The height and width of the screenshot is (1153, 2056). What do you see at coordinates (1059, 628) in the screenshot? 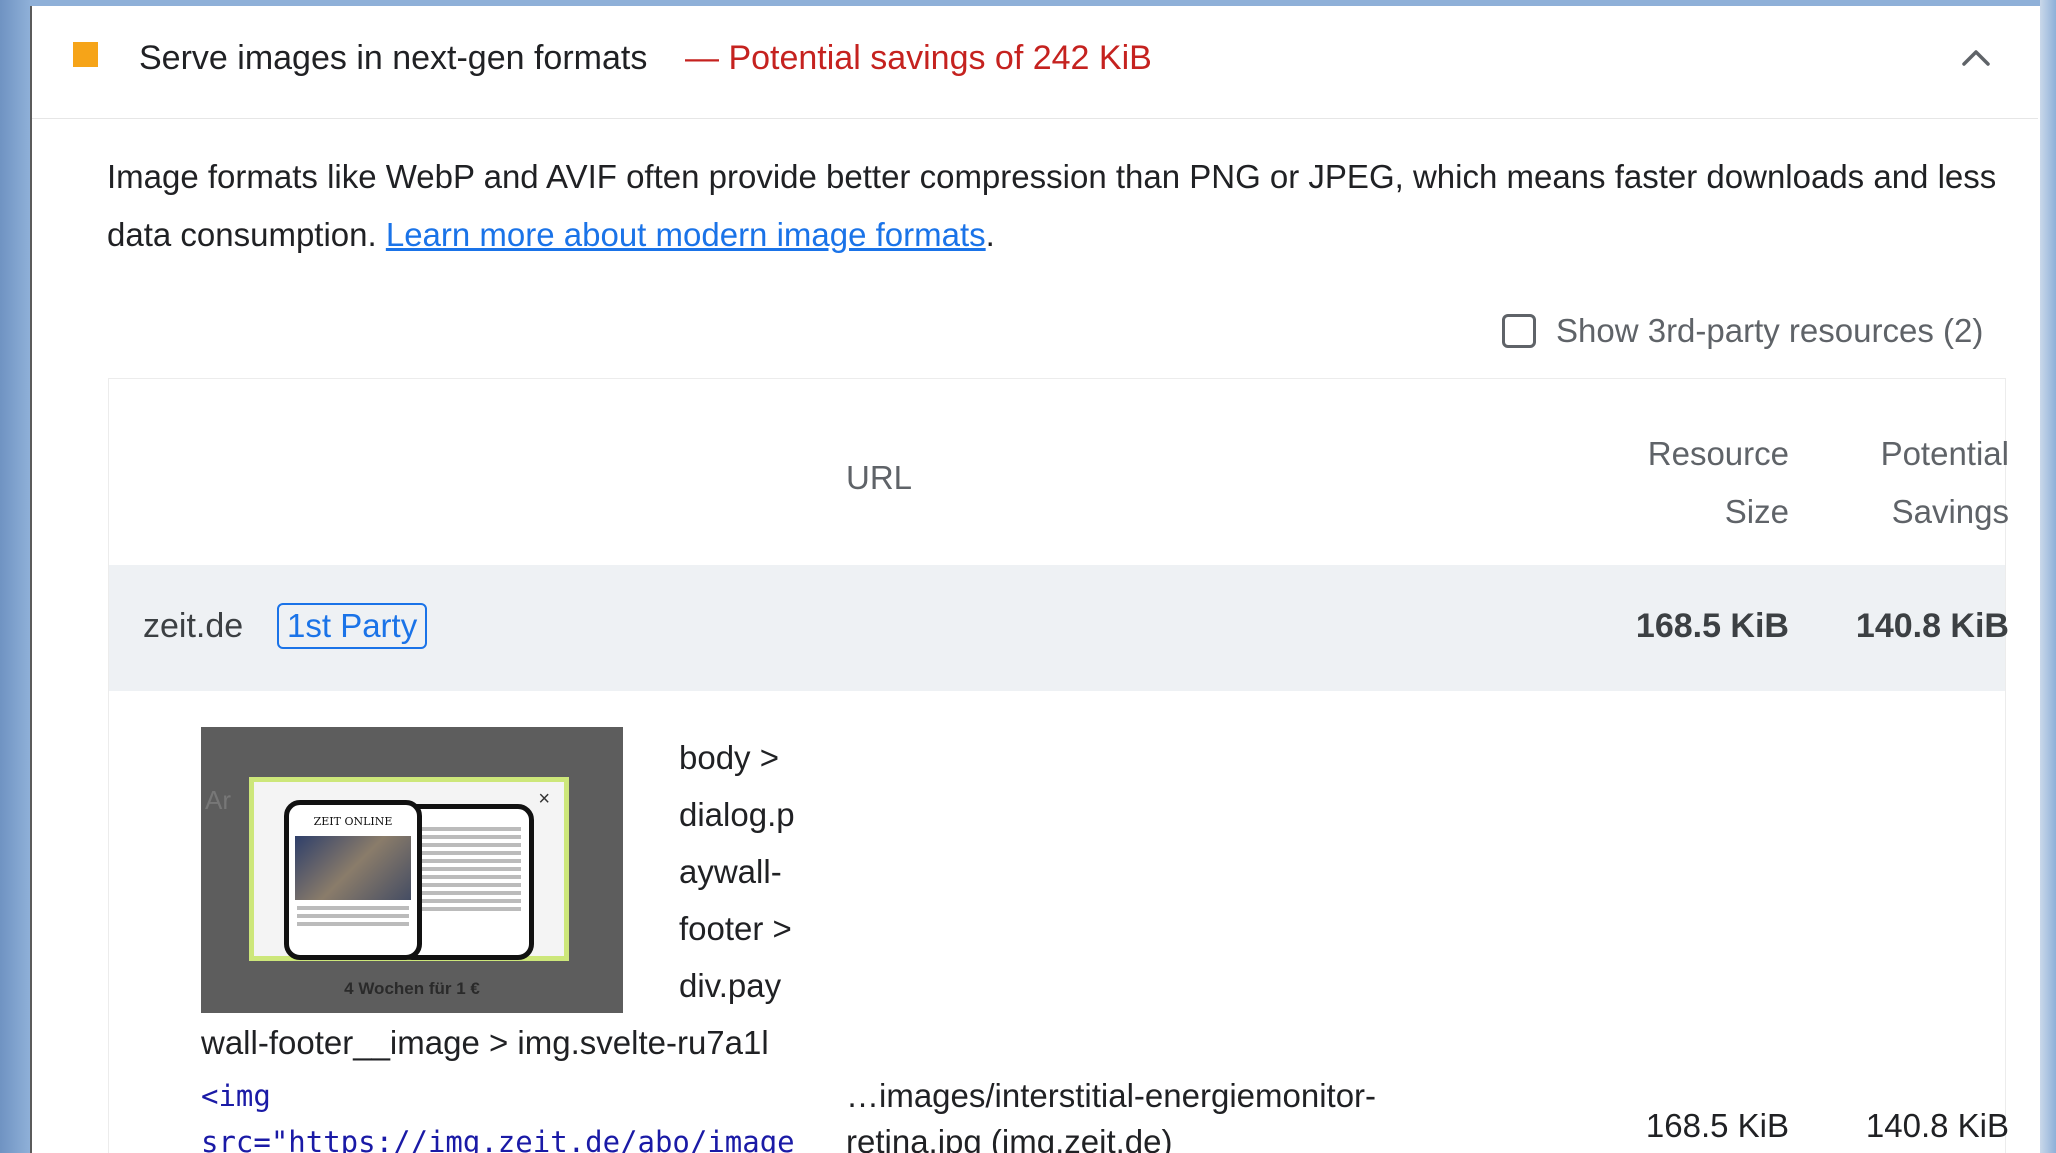
I see `entity-group-row: zeit.de 1st Party 168.5 KiB 140.8 KiB` at bounding box center [1059, 628].